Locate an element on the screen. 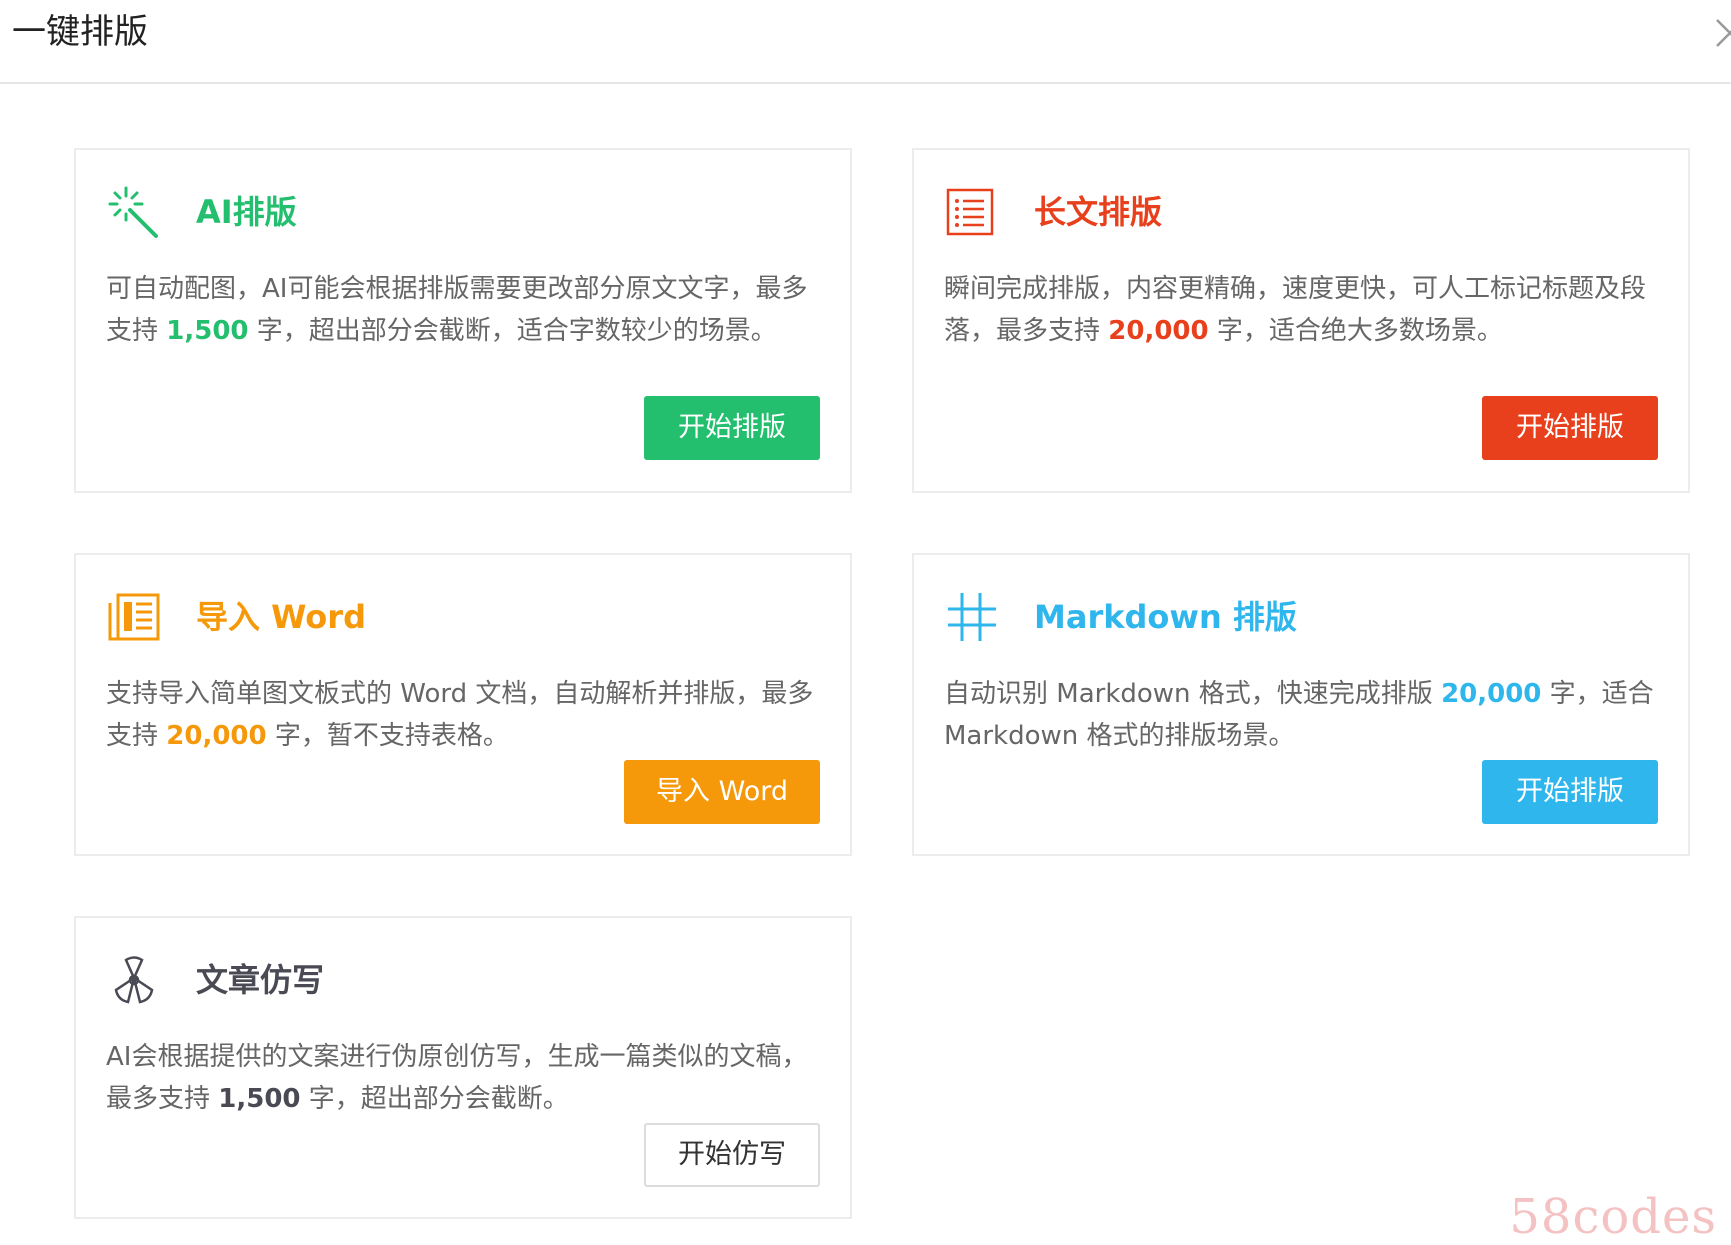  card-title-long-layout: 长文排版 is located at coordinates (1098, 212).